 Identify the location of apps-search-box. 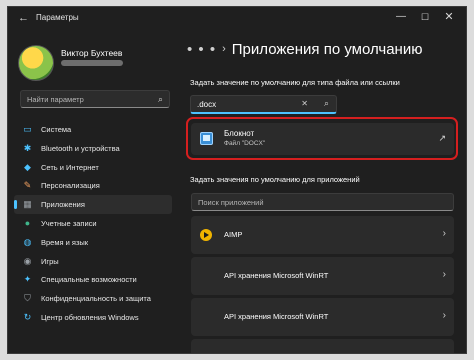
(322, 202).